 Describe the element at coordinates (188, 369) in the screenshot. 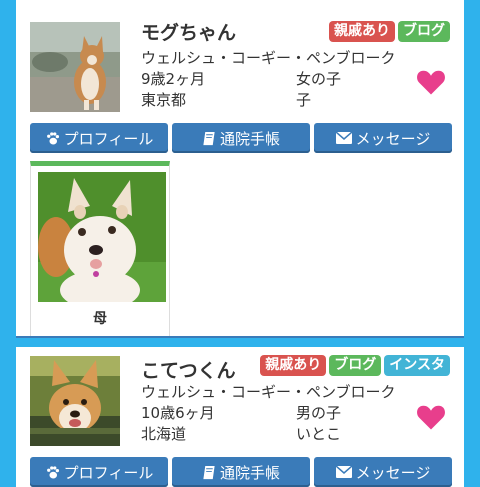

I see `dog-name: こてつくん` at that location.